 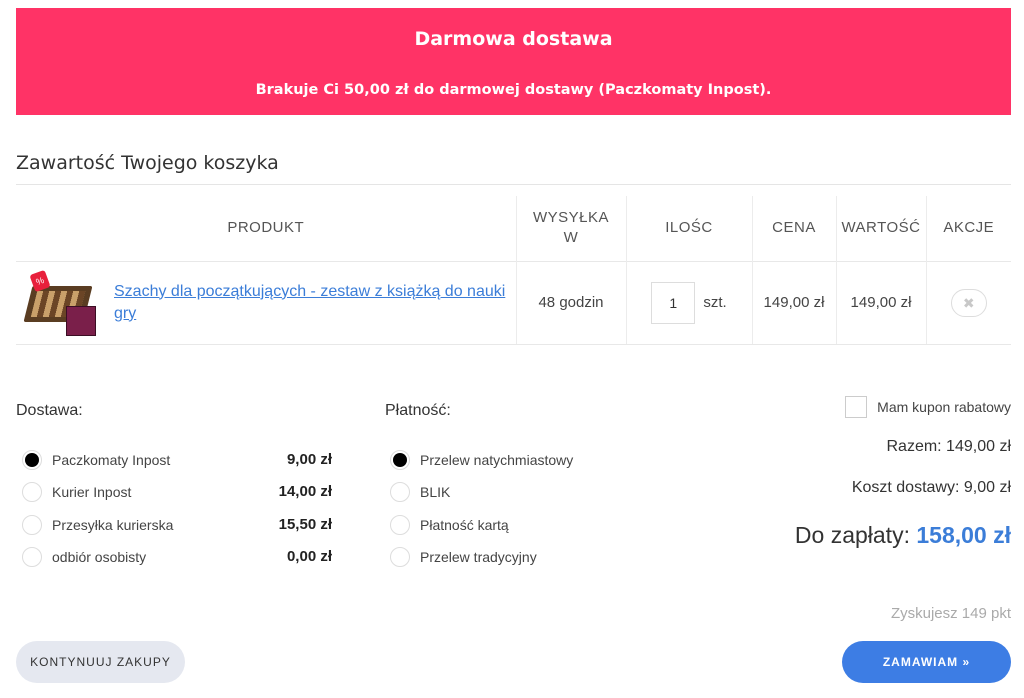 I want to click on delivery-option-przesylka: Przesyłka kurierska, so click(x=97, y=525).